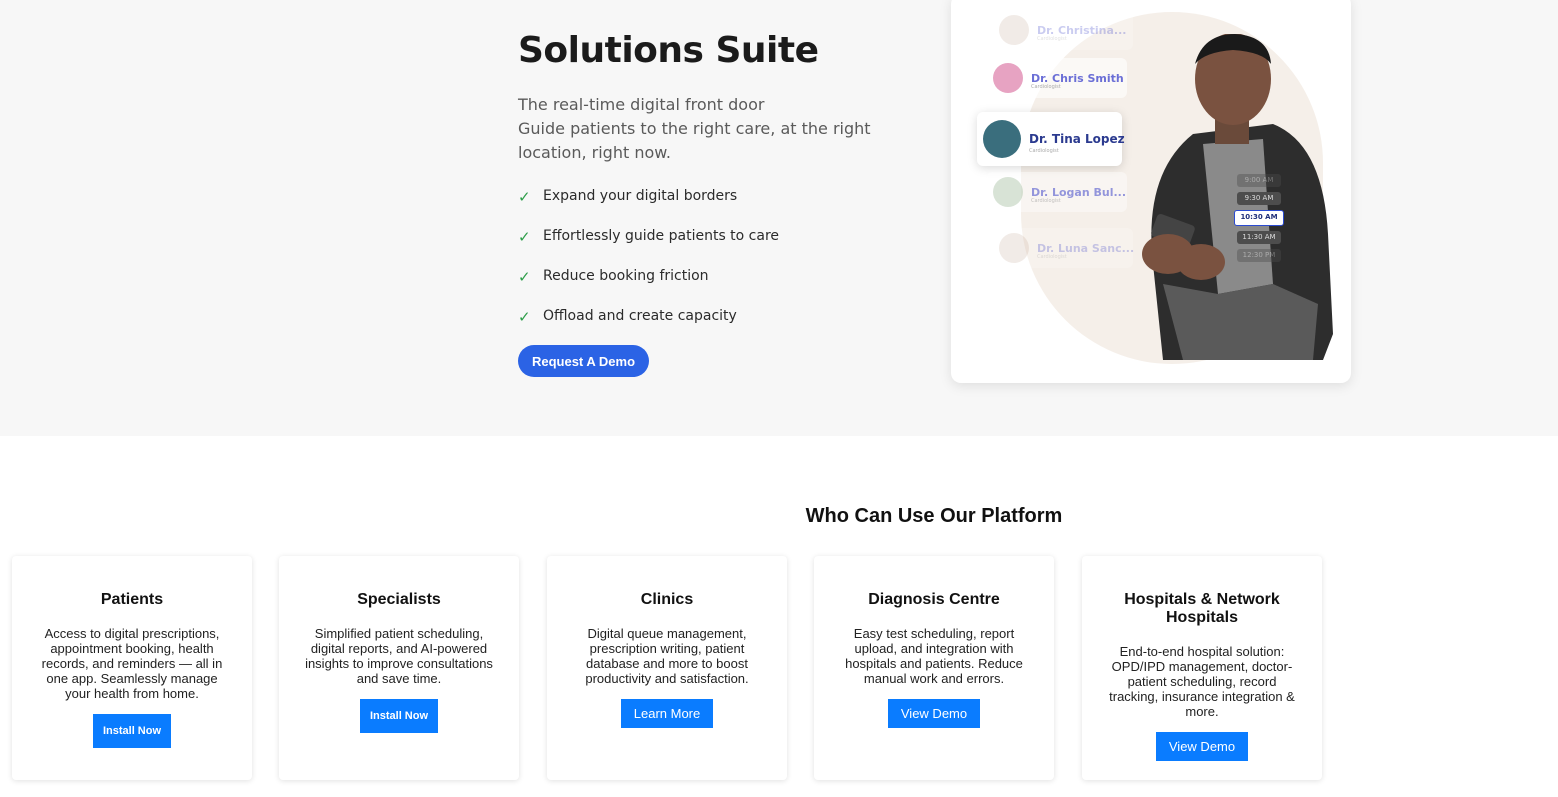 Image resolution: width=1558 pixels, height=797 pixels. Describe the element at coordinates (661, 236) in the screenshot. I see `feature-label: Effortlessly guide patients to care` at that location.